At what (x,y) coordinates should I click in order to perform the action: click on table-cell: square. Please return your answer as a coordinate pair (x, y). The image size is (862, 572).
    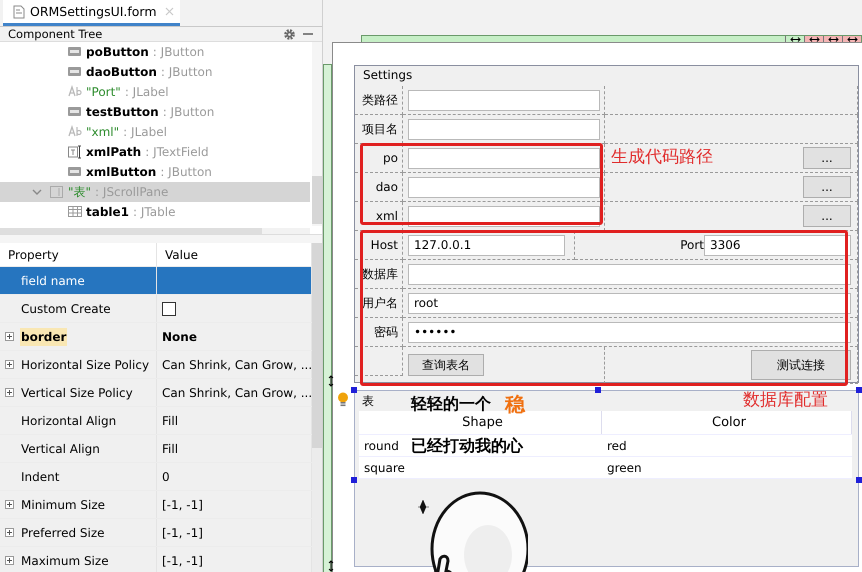
    Looking at the image, I should click on (384, 467).